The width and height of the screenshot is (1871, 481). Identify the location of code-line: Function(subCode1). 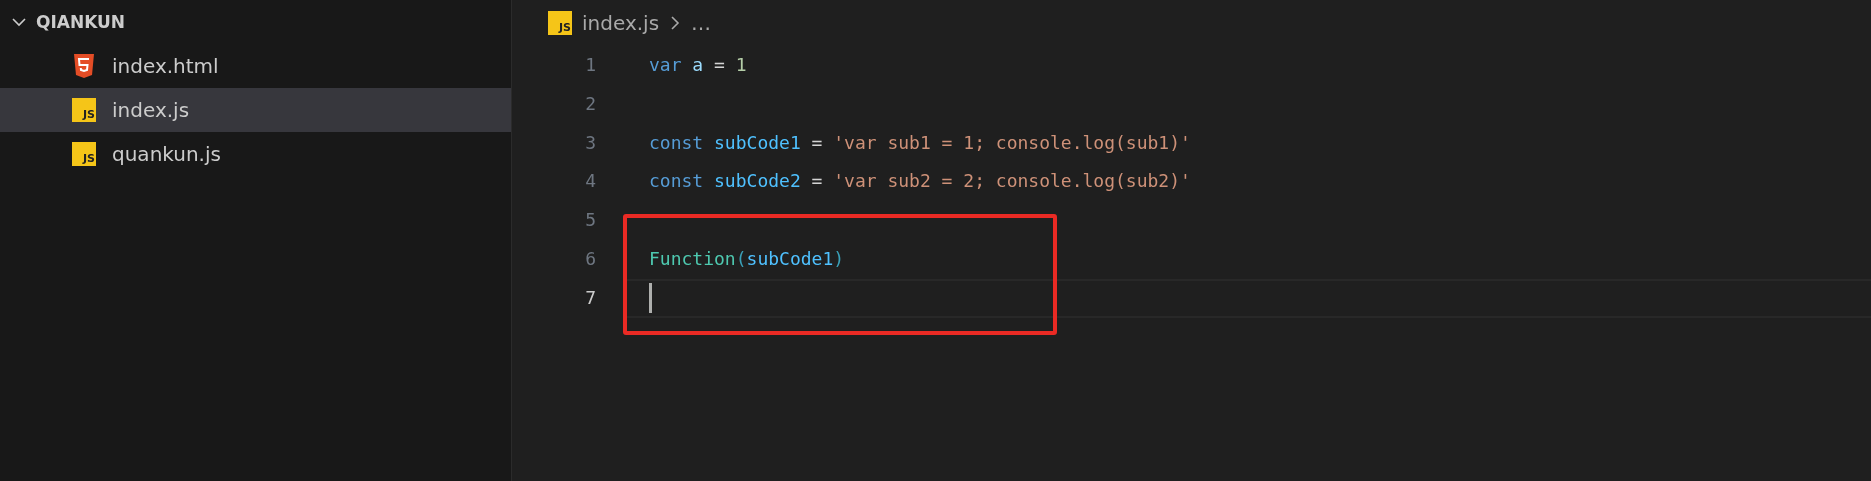
(747, 259).